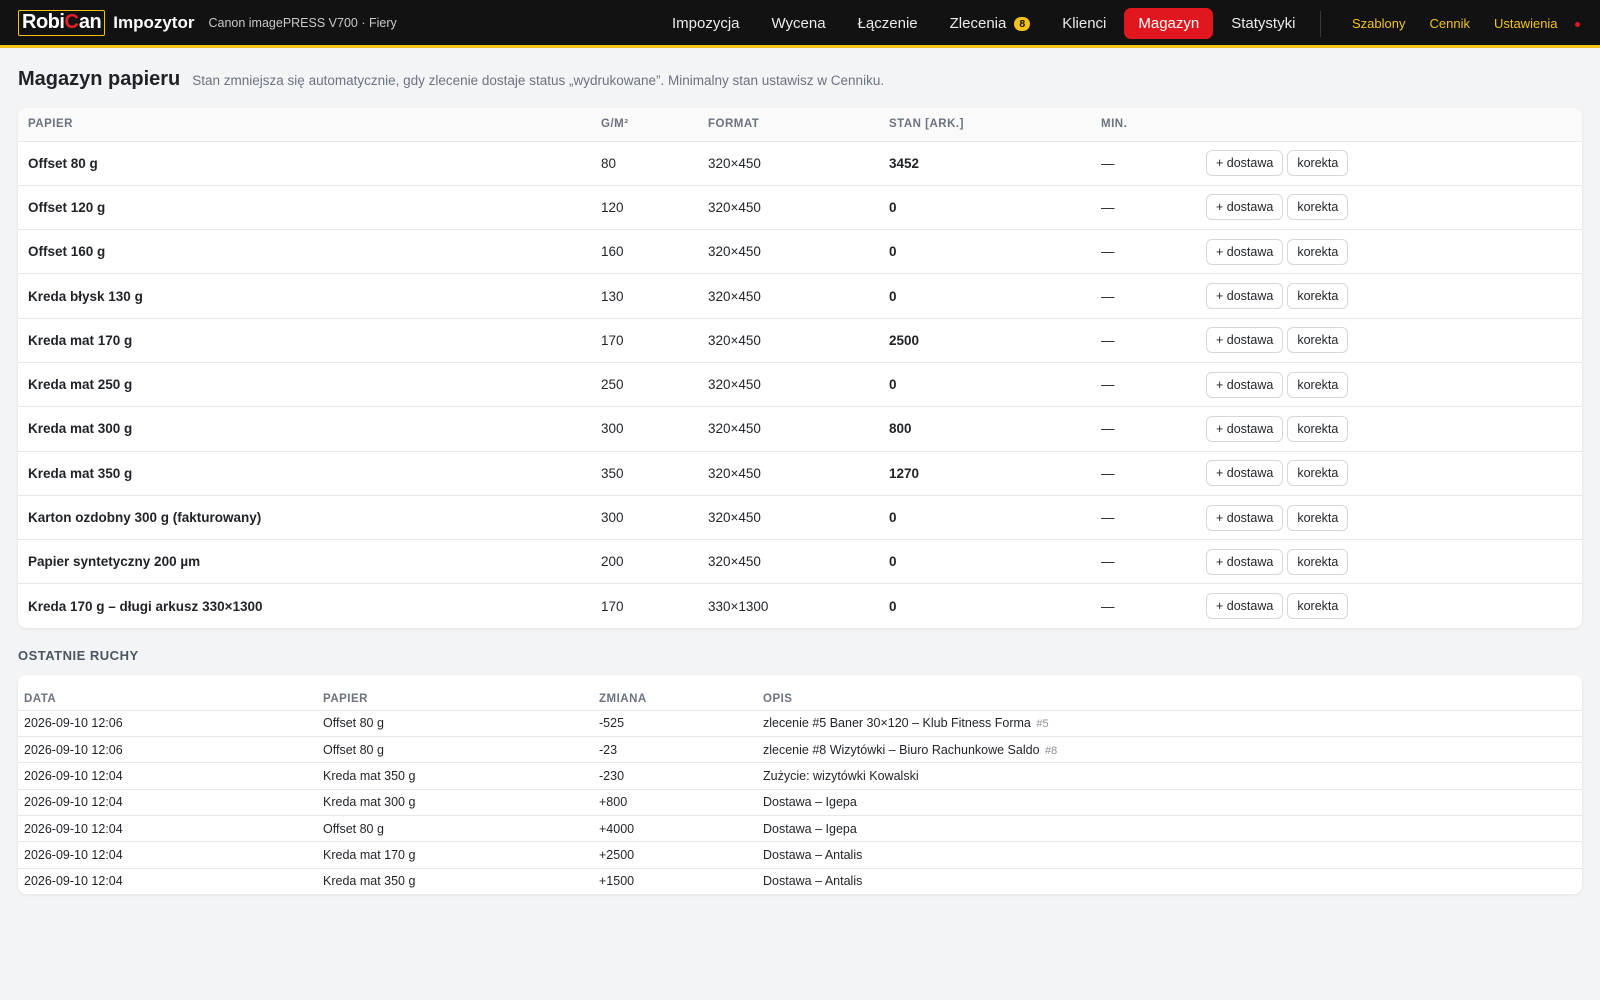  I want to click on paper-gsm: 160, so click(644, 252).